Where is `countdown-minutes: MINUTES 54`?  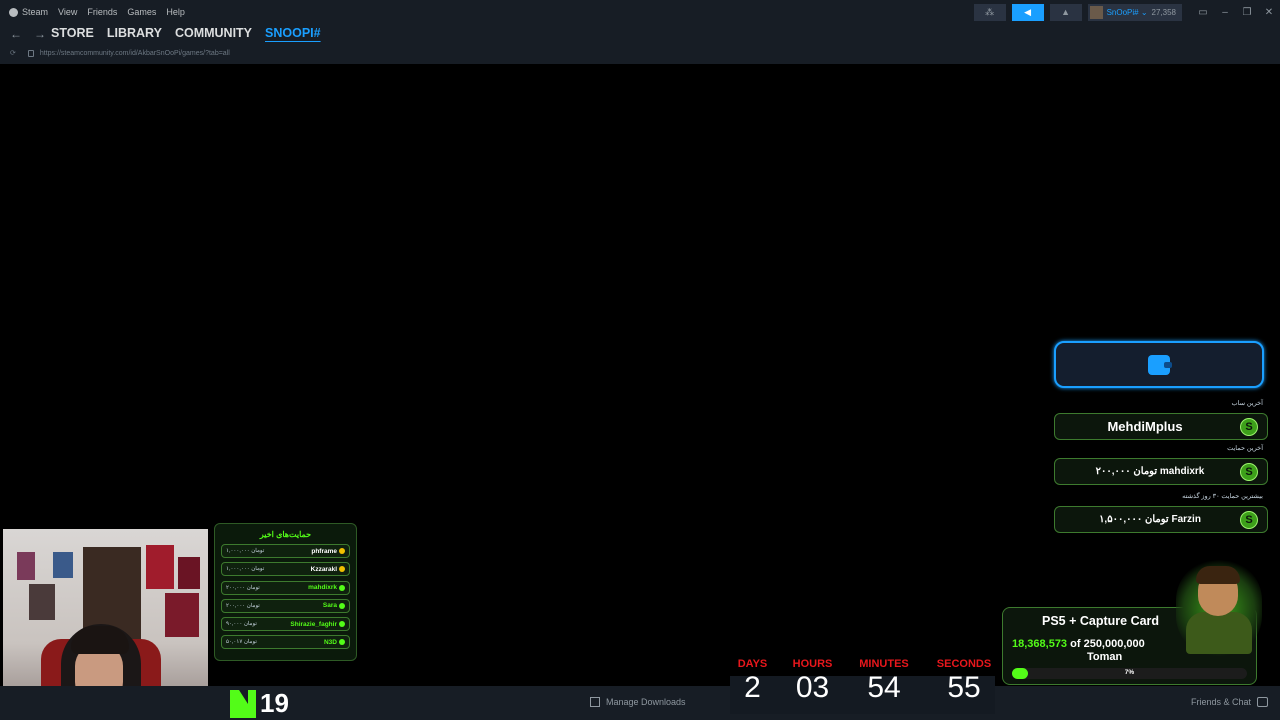
countdown-minutes: MINUTES 54 is located at coordinates (884, 681).